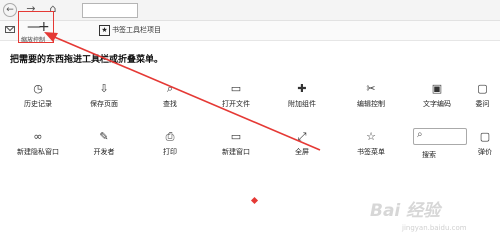 This screenshot has width=500, height=241. I want to click on watermark-url: jingyan.baidu.com, so click(434, 228).